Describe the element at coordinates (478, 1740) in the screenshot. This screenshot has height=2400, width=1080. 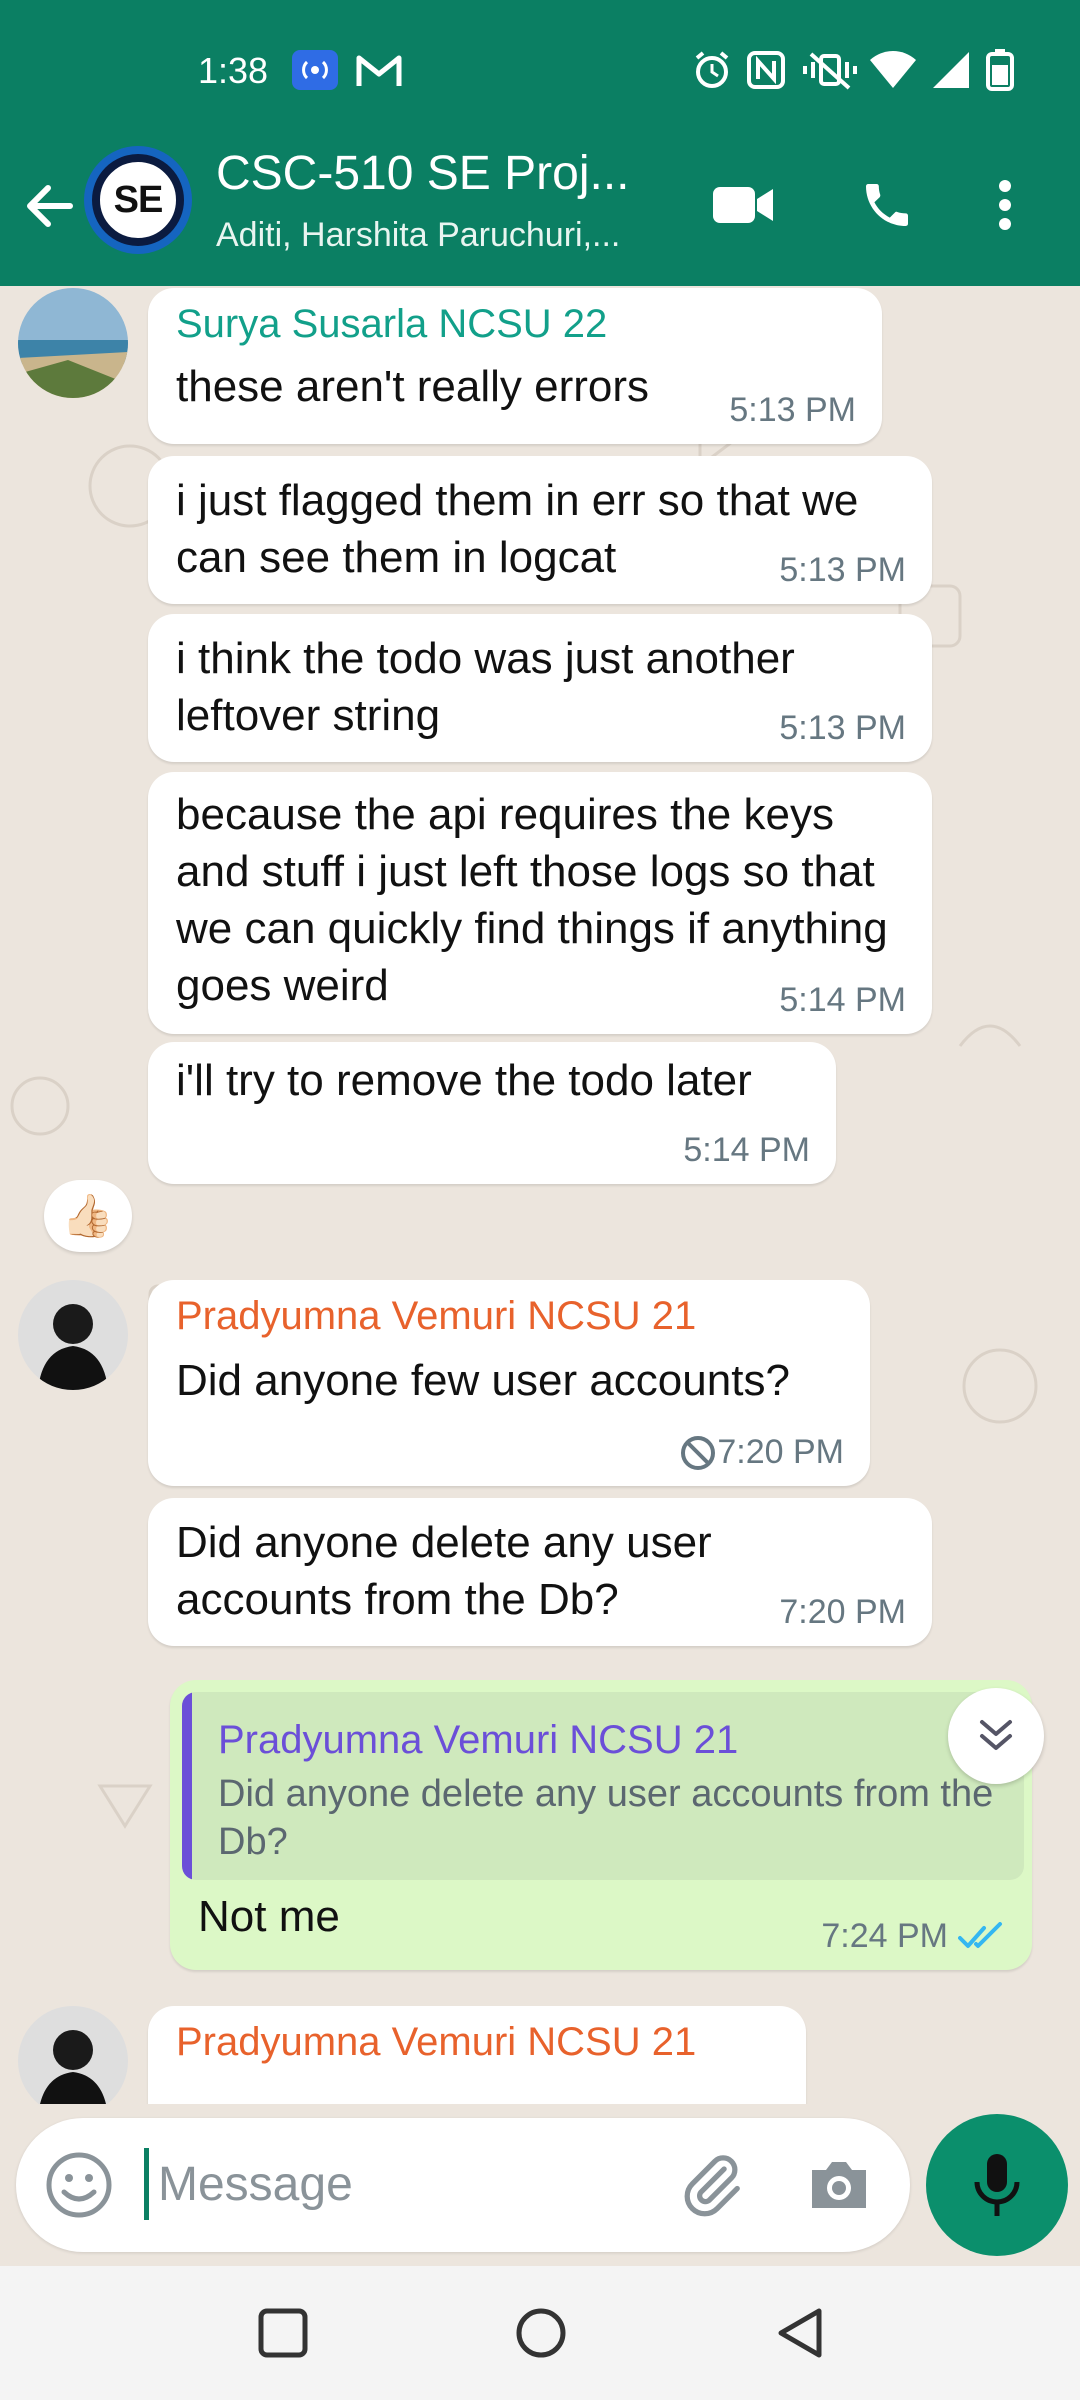
I see `quoted-sender: Pradyumna Vemuri NCSU 21` at that location.